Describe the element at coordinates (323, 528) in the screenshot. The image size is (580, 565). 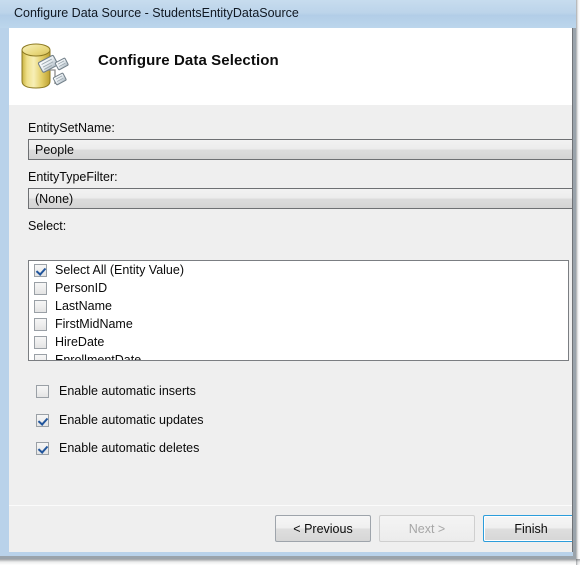
I see `previous-button: < Previous` at that location.